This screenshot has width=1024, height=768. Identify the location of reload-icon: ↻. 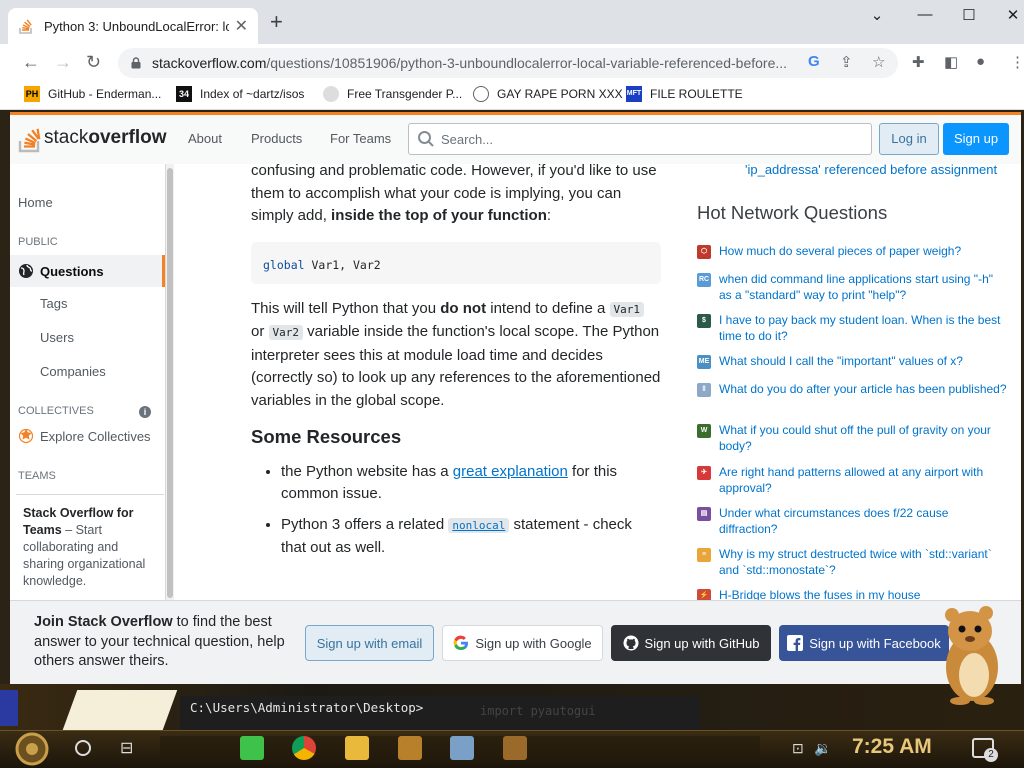
(93, 62).